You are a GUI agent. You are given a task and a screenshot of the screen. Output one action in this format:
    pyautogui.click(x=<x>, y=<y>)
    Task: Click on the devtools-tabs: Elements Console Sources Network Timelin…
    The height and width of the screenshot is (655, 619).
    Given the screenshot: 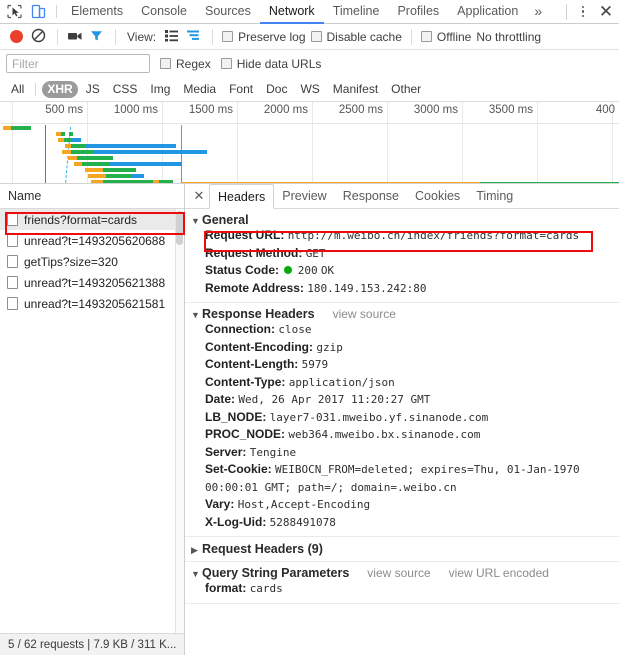 What is the action you would take?
    pyautogui.click(x=305, y=12)
    